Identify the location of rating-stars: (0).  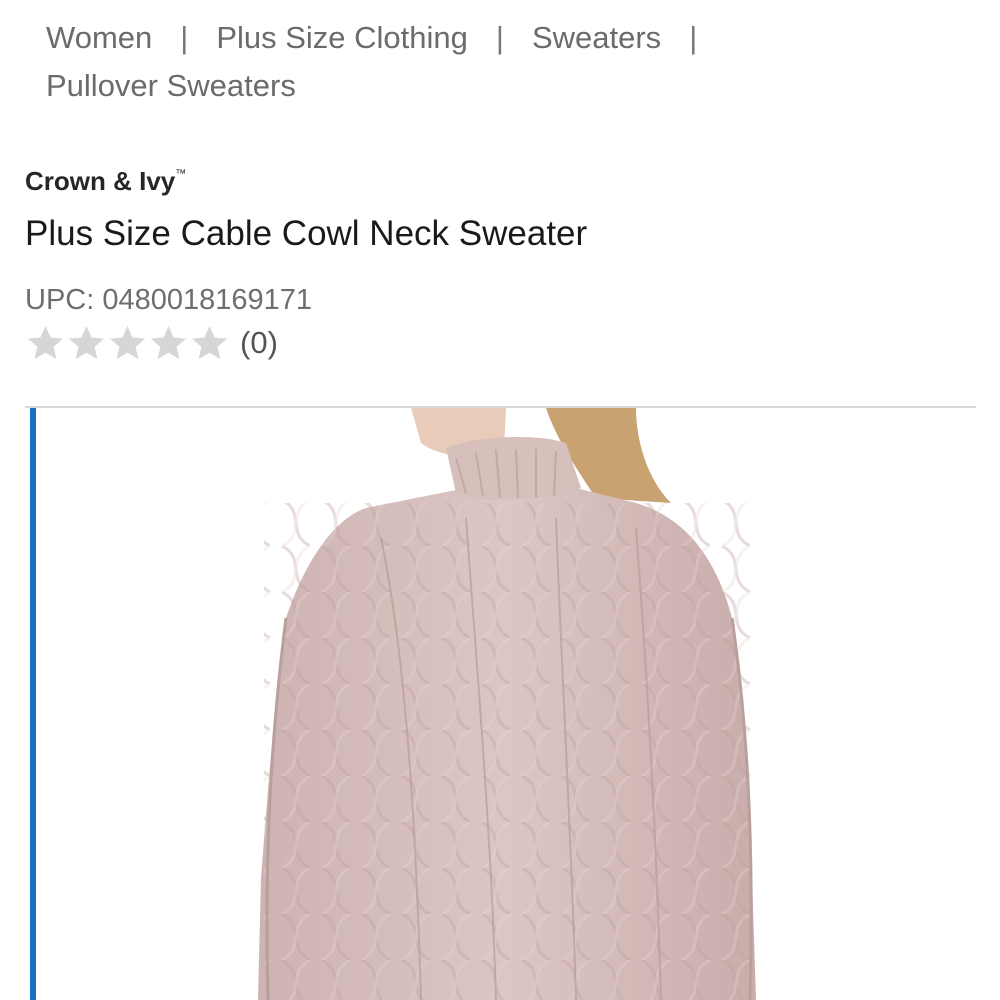
(151, 343).